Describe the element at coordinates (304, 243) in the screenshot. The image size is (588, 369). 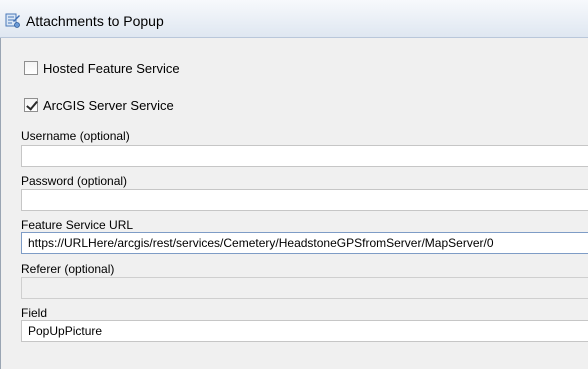
I see `feature-service-url-input` at that location.